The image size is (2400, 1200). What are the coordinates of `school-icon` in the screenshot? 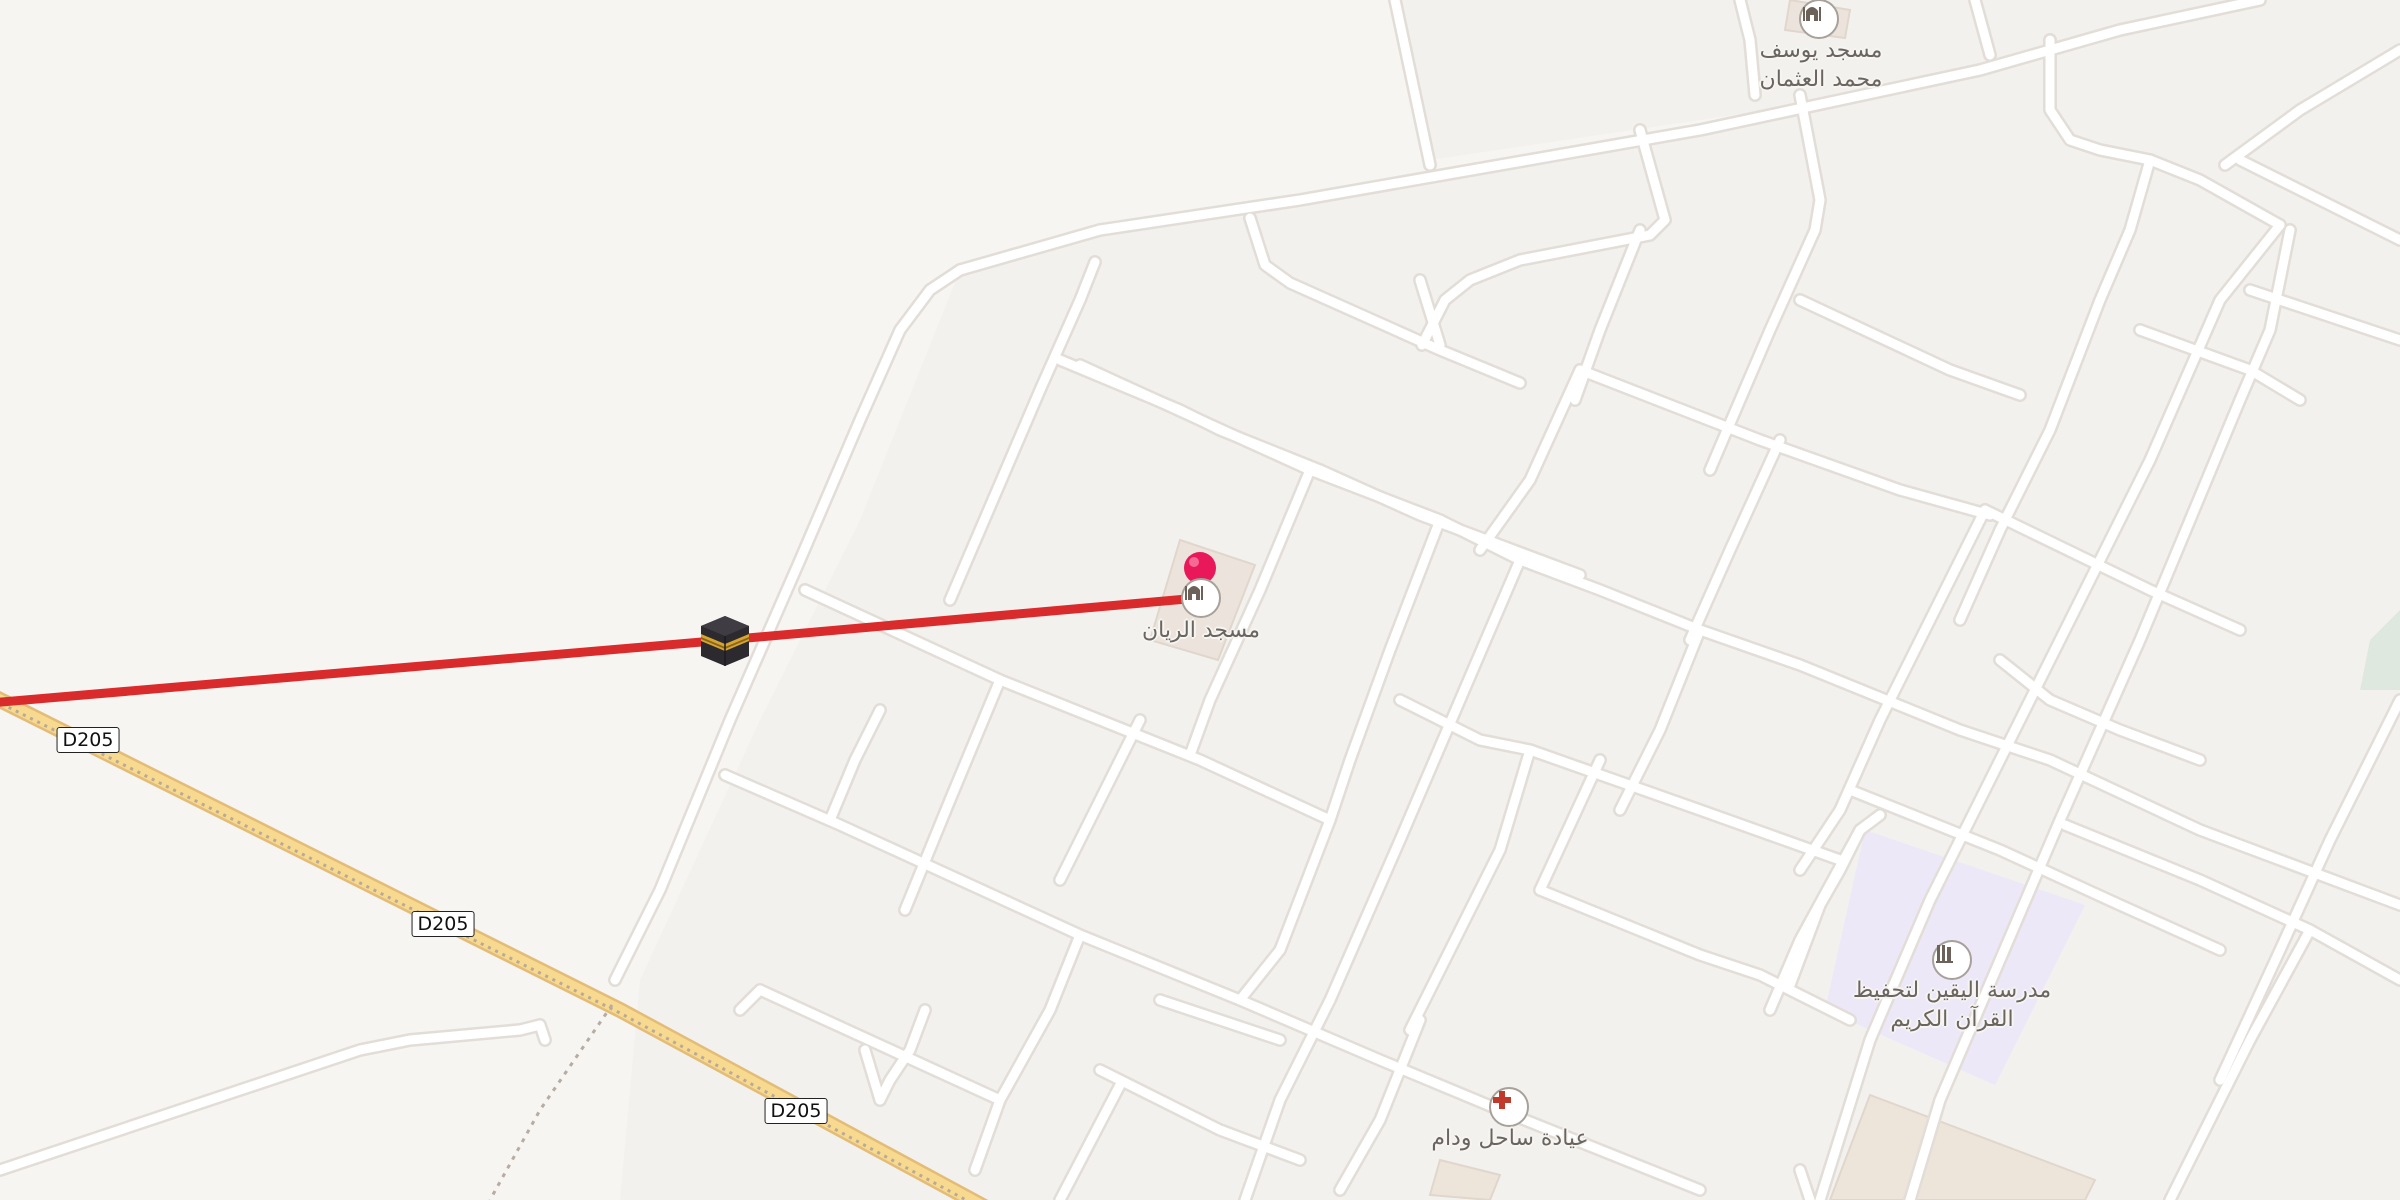 It's located at (1952, 960).